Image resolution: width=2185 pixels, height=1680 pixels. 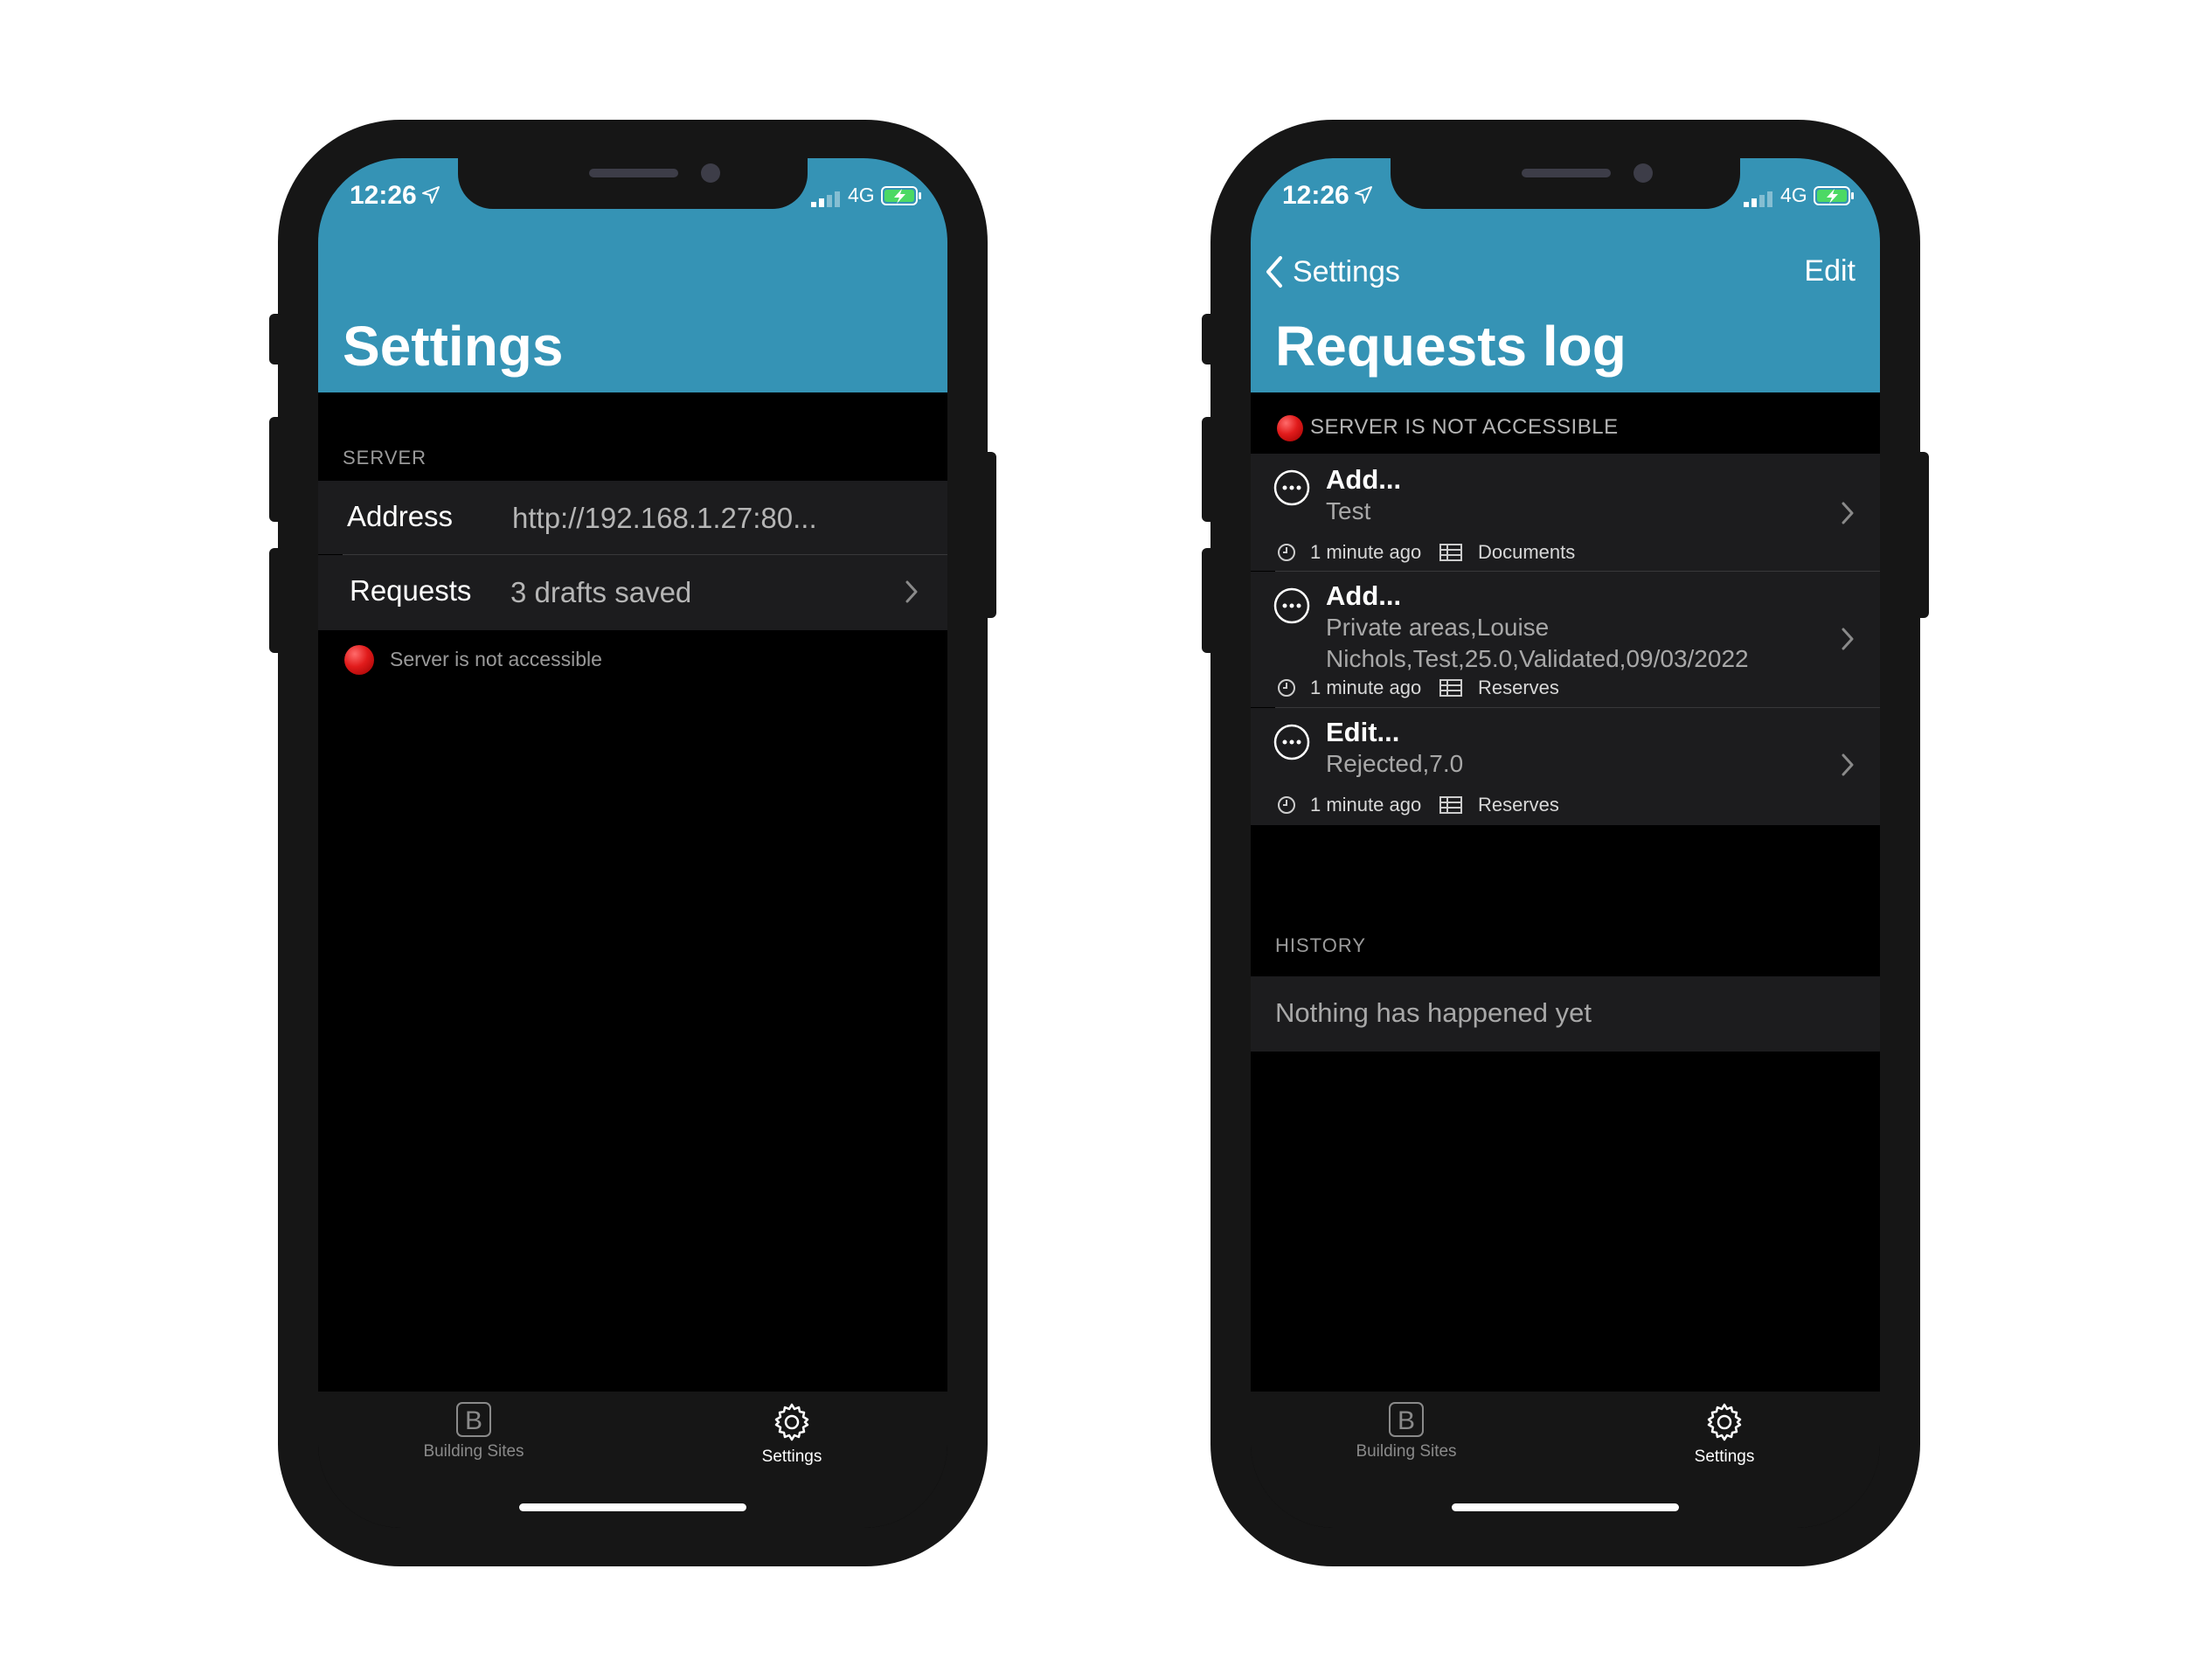 I want to click on server-status-banner: SERVER IS NOT ACCESSIBLE, so click(x=1465, y=427).